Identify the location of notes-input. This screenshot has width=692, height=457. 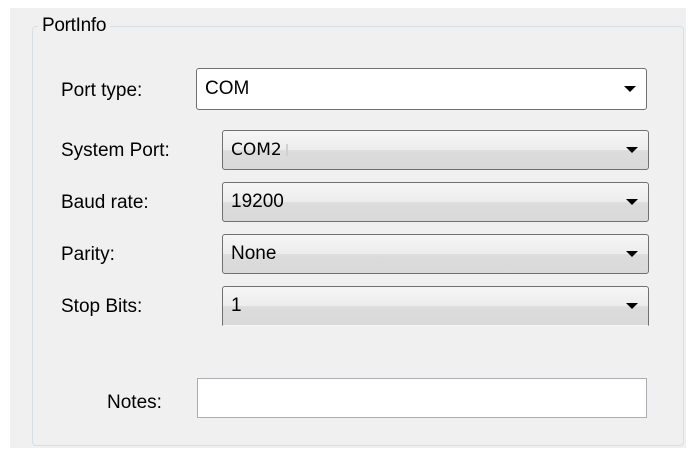
(422, 398).